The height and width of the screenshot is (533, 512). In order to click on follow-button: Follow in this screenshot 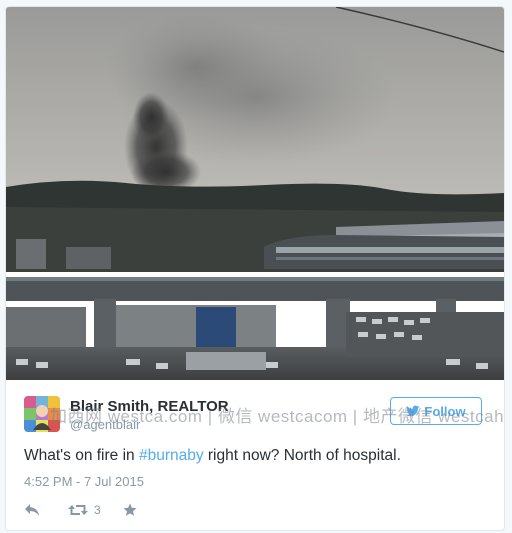, I will do `click(436, 411)`.